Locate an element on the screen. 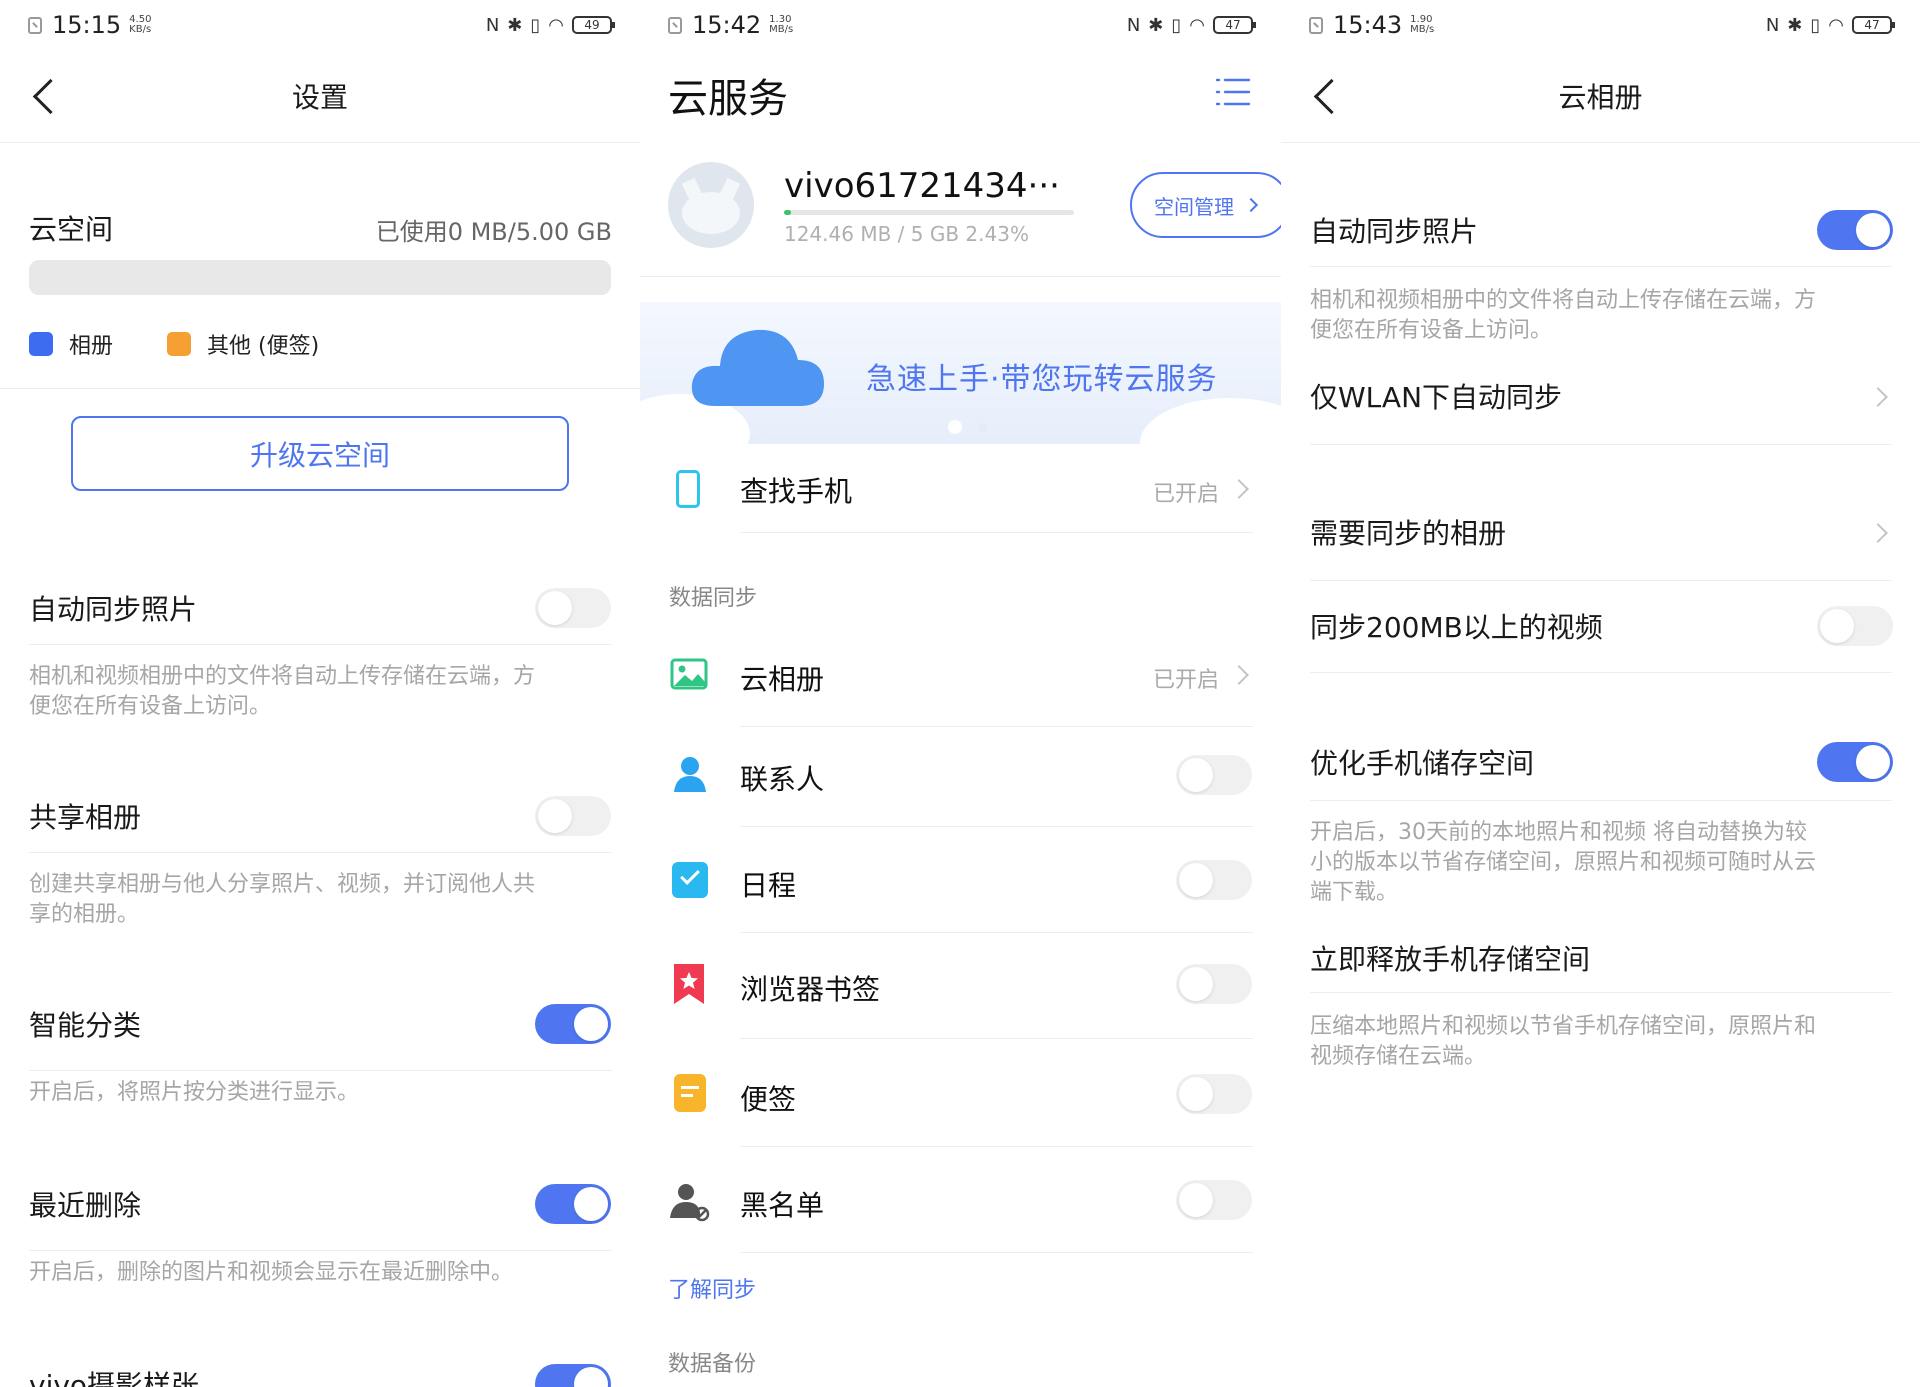 Image resolution: width=1920 pixels, height=1387 pixels. optimize-storage-toggle is located at coordinates (1855, 762).